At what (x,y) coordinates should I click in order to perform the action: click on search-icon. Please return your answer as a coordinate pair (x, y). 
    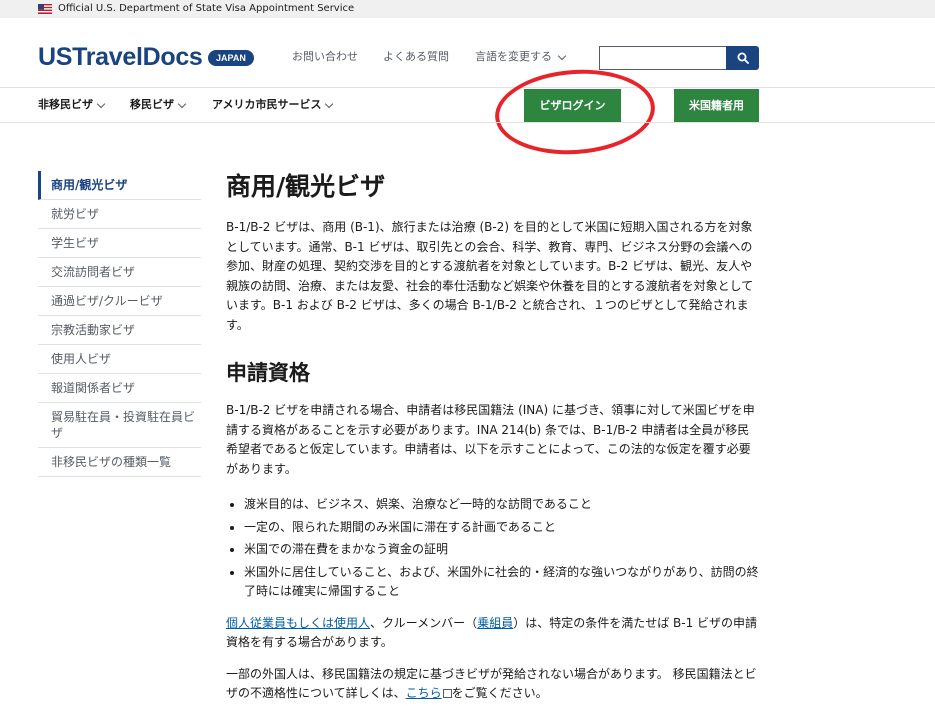
    Looking at the image, I should click on (743, 58).